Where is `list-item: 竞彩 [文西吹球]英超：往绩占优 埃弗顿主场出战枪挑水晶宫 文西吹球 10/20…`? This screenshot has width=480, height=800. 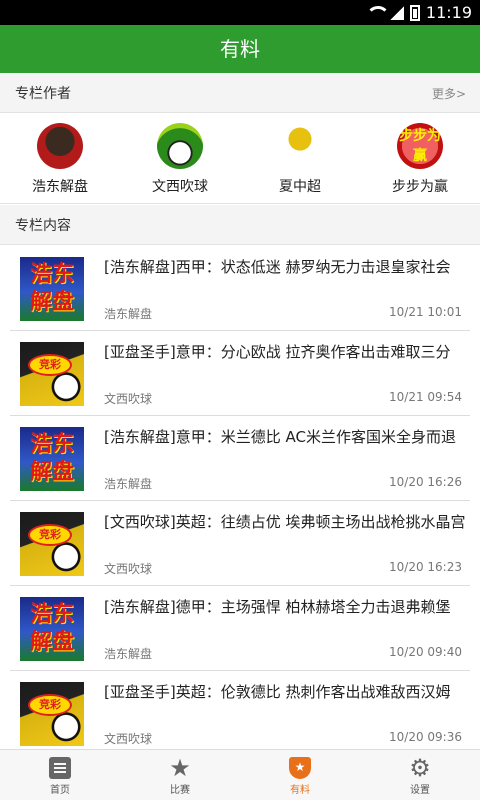 list-item: 竞彩 [文西吹球]英超：往绩占优 埃弗顿主场出战枪挑水晶宫 文西吹球 10/20… is located at coordinates (240, 543).